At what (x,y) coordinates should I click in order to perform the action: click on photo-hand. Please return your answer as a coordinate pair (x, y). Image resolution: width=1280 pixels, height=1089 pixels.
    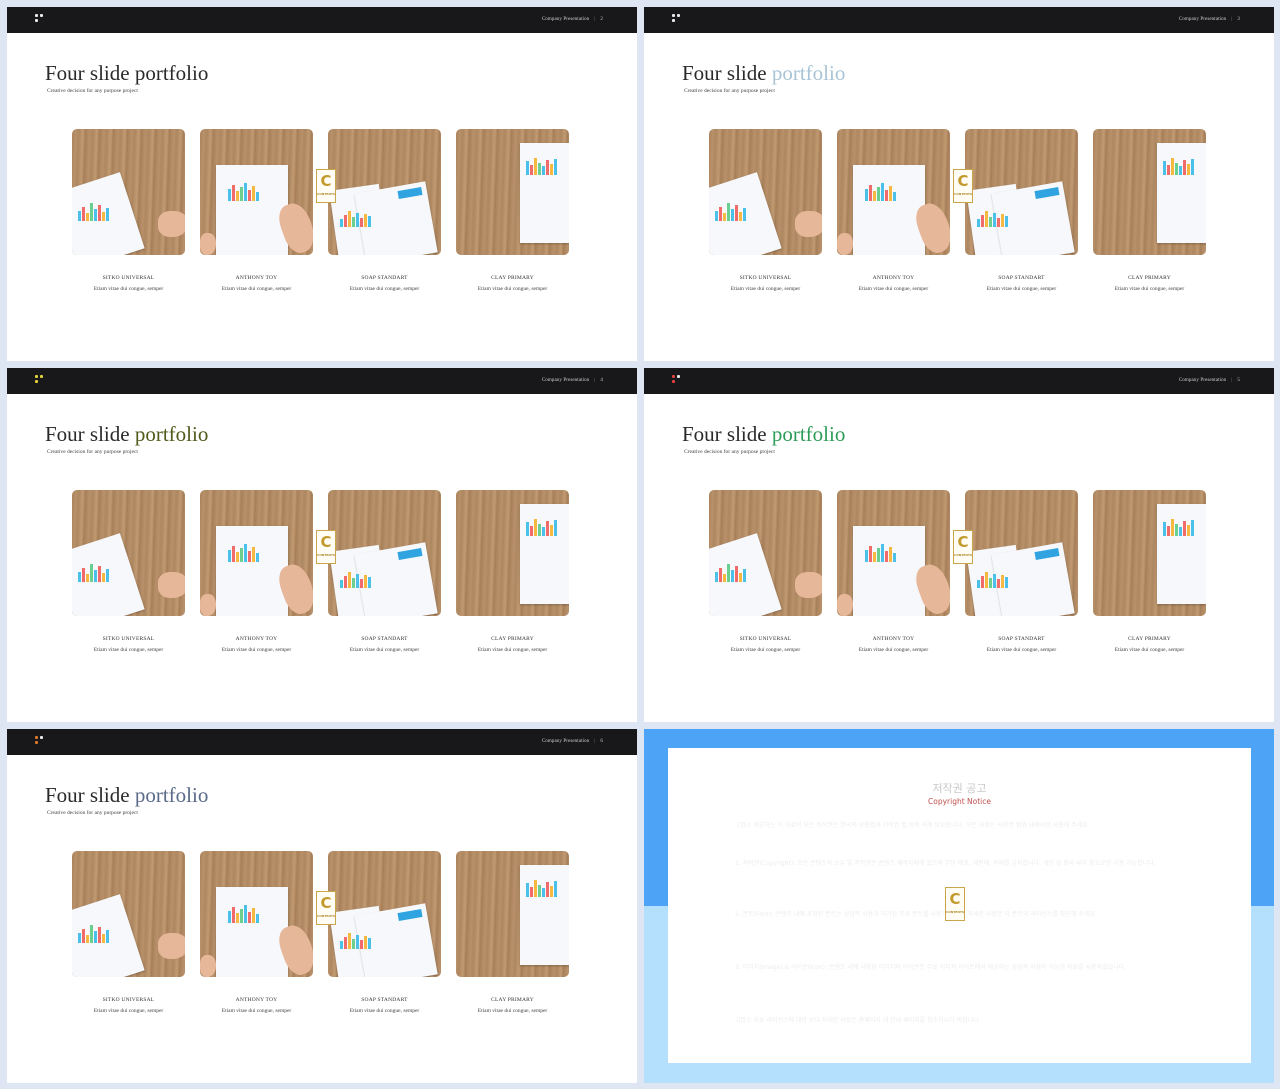
    Looking at the image, I should click on (808, 224).